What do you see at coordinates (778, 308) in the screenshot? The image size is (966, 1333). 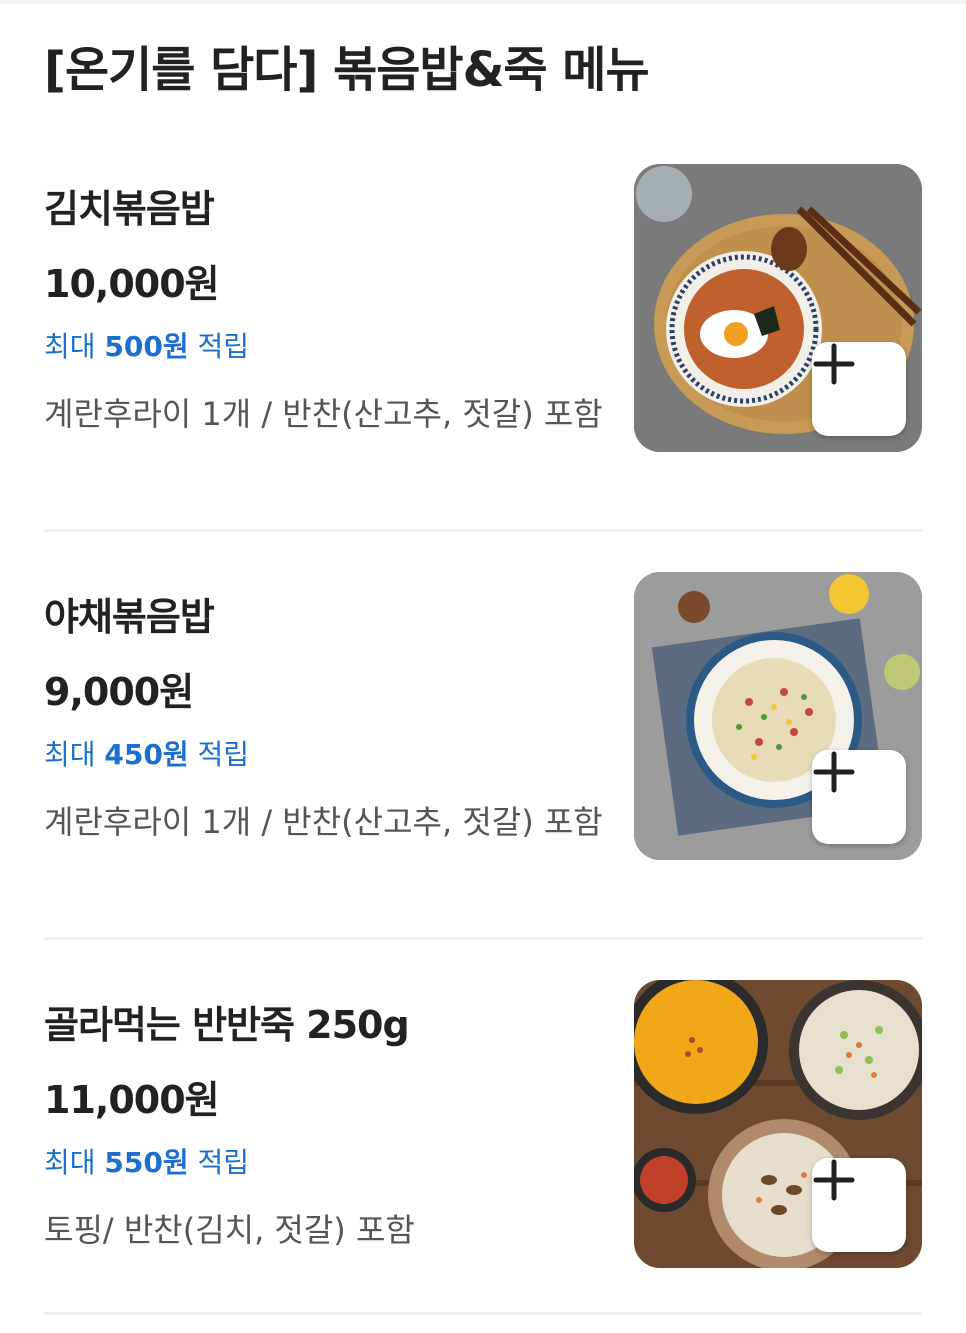 I see `kimchi-fried-rice-photo` at bounding box center [778, 308].